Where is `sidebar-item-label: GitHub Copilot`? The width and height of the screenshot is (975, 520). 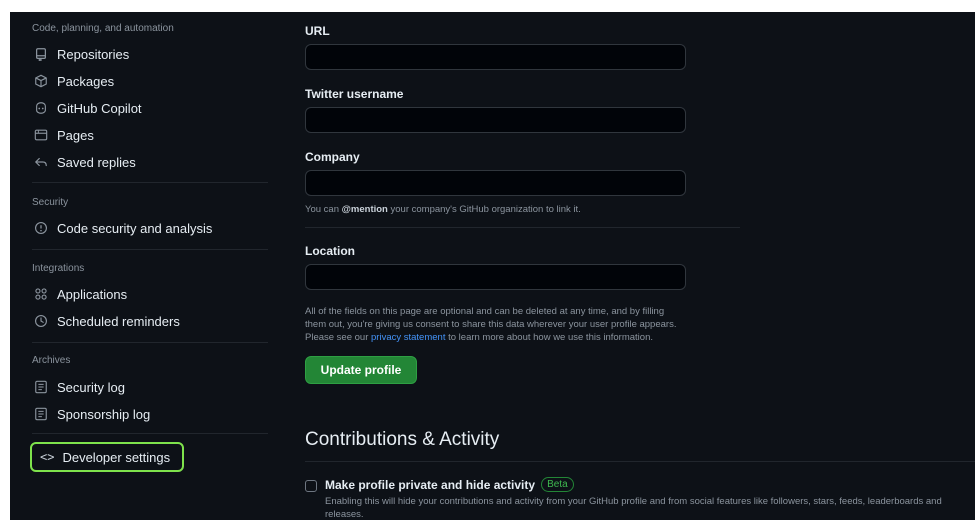
sidebar-item-label: GitHub Copilot is located at coordinates (99, 108).